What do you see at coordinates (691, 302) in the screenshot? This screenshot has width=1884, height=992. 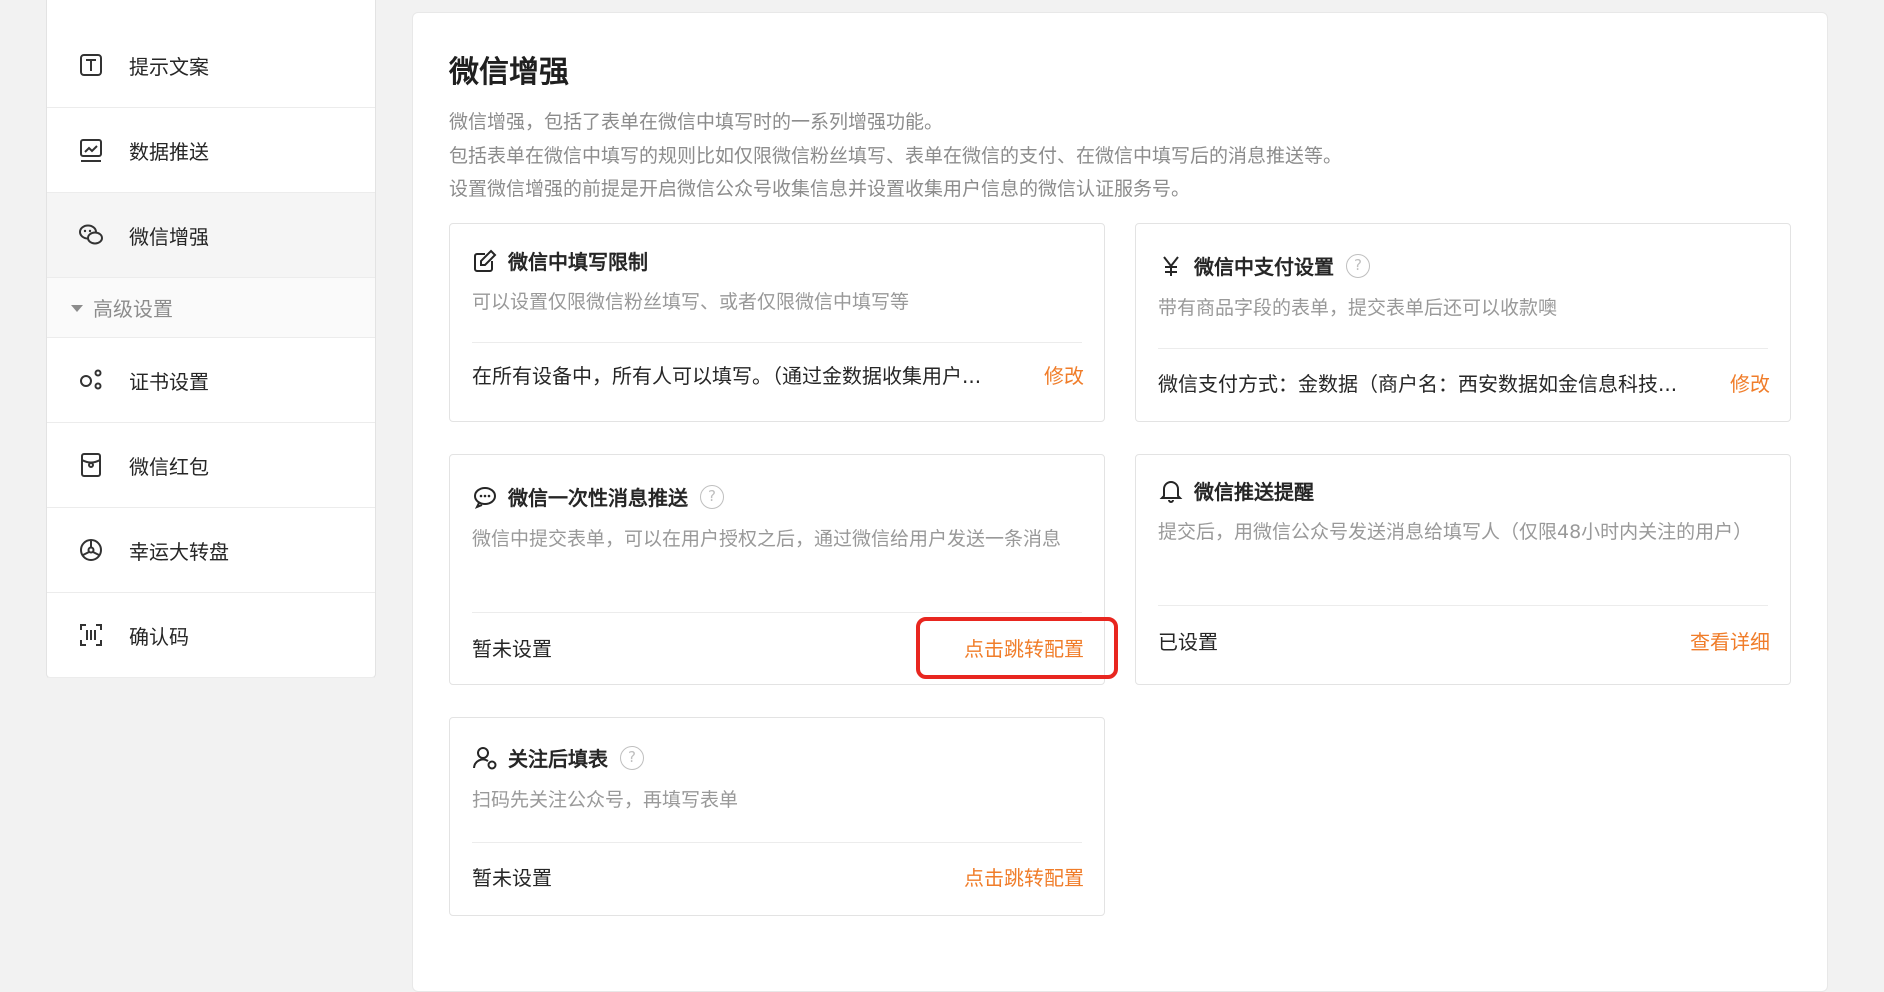 I see `card-description: 可以设置仅限微信粉丝填写、或者仅限微信中填写等` at bounding box center [691, 302].